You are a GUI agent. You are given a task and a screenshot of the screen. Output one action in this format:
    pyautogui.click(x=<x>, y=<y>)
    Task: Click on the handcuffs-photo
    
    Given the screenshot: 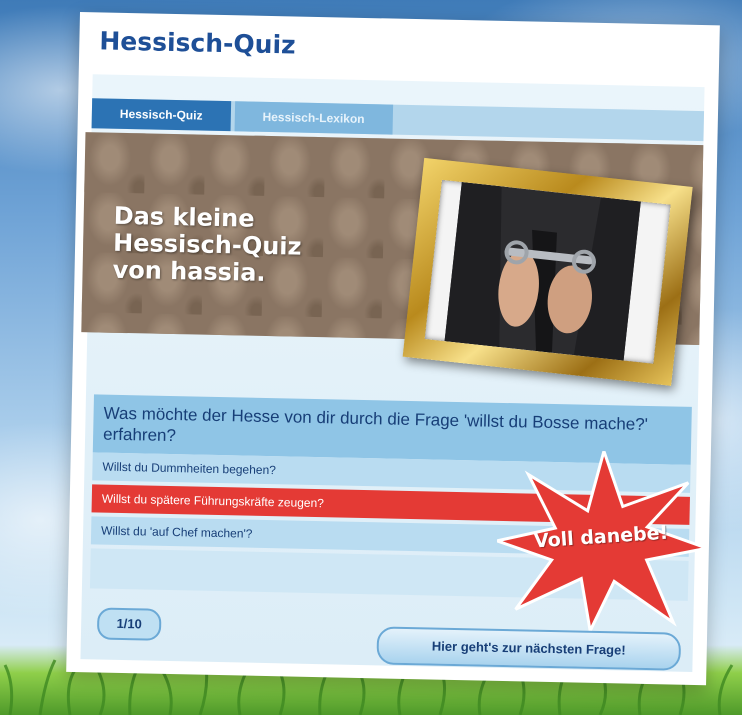 What is the action you would take?
    pyautogui.click(x=547, y=271)
    